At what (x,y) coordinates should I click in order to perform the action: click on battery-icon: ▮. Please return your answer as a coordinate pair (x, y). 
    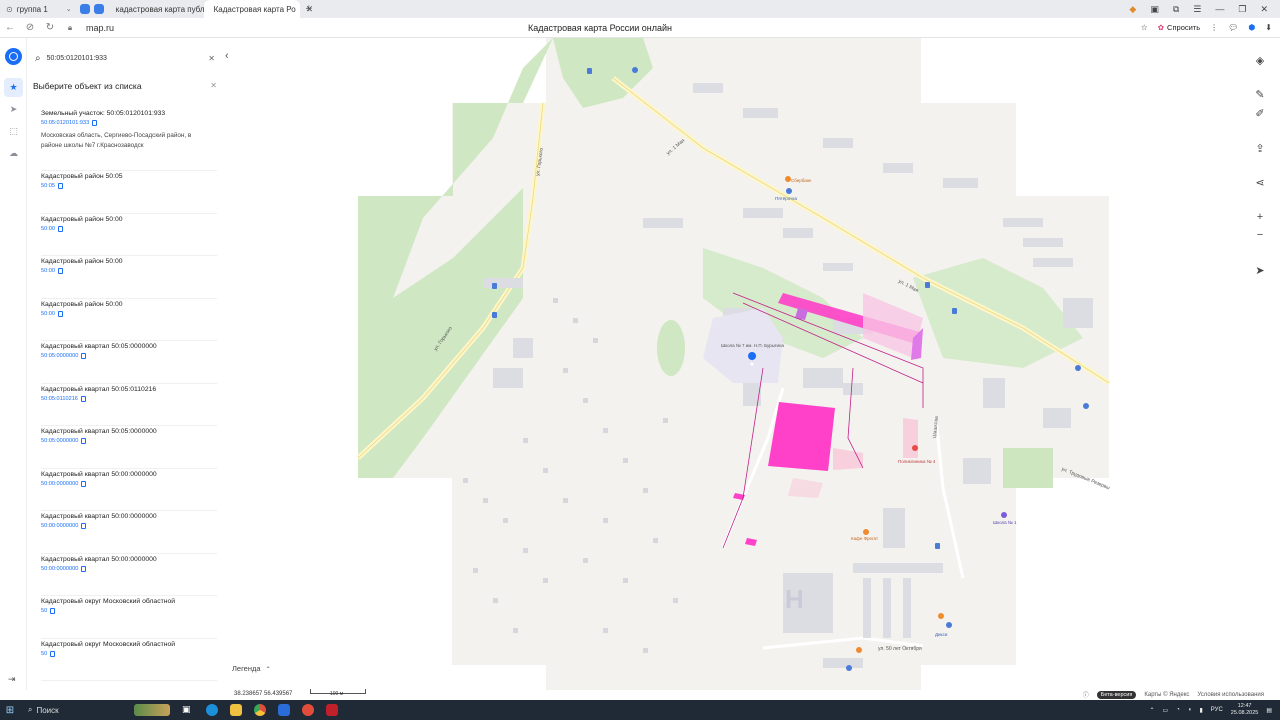
    Looking at the image, I should click on (1200, 710).